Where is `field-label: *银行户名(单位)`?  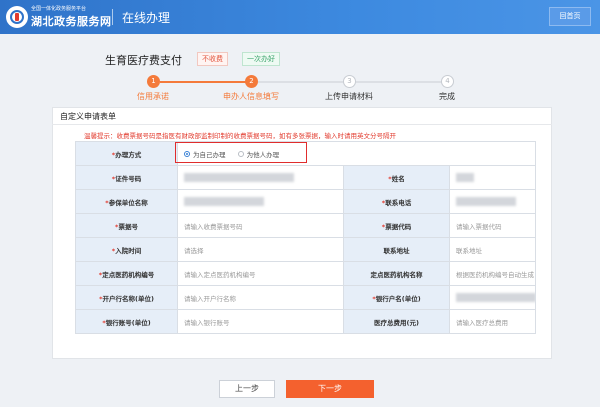 field-label: *银行户名(单位) is located at coordinates (396, 297).